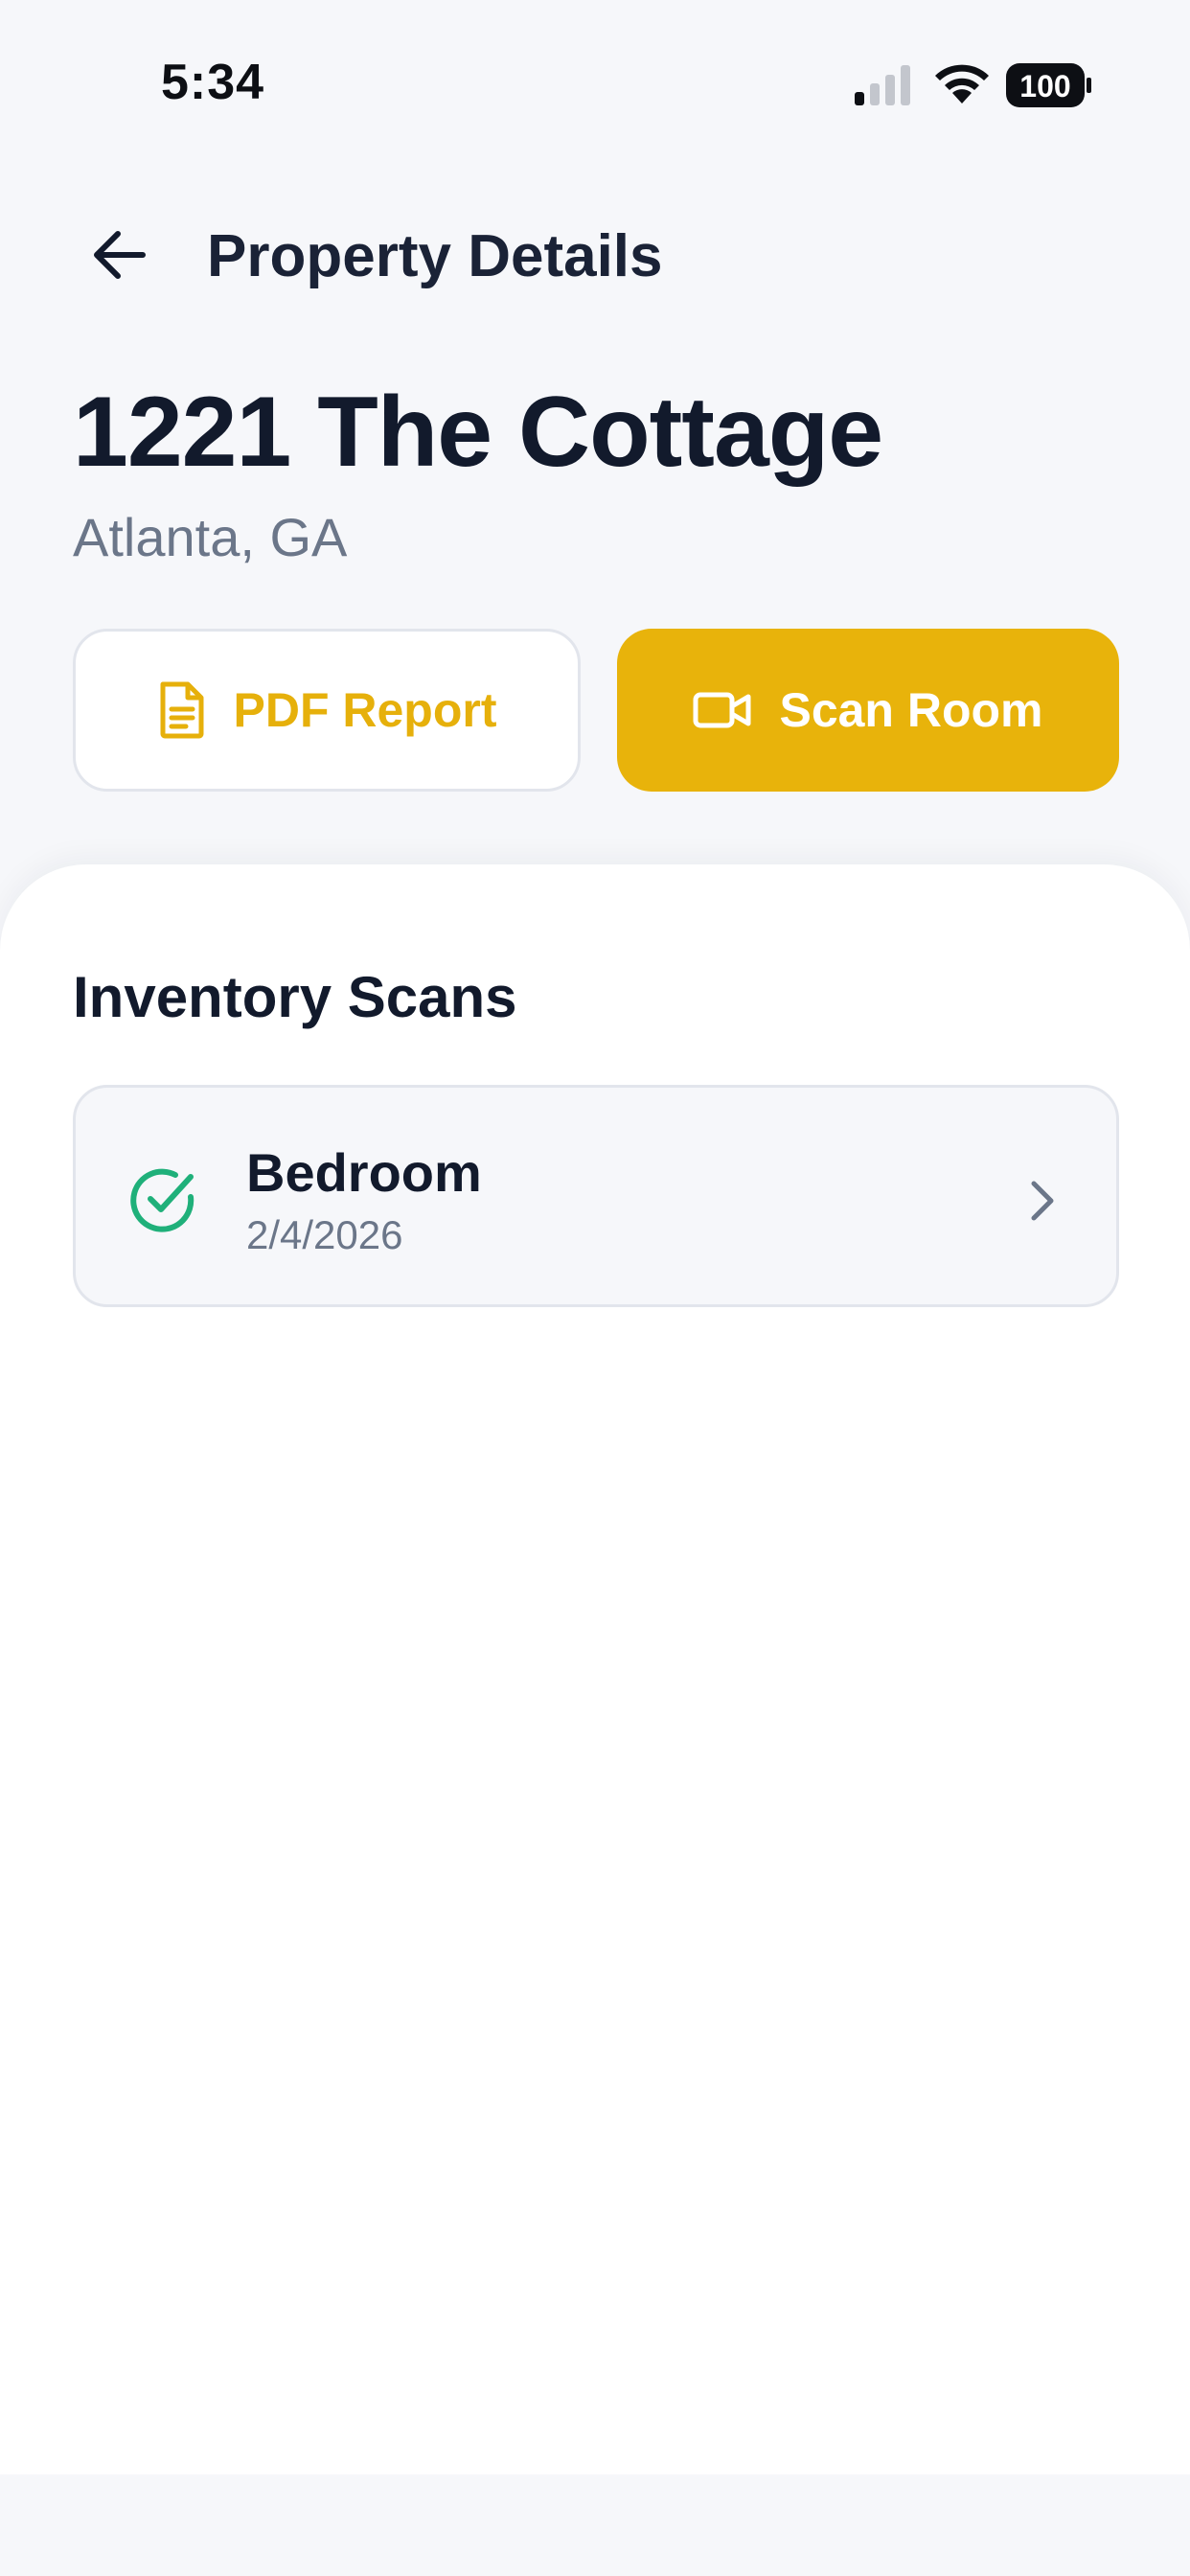 The image size is (1190, 2576). I want to click on pdf-report-button: PDF Report, so click(327, 711).